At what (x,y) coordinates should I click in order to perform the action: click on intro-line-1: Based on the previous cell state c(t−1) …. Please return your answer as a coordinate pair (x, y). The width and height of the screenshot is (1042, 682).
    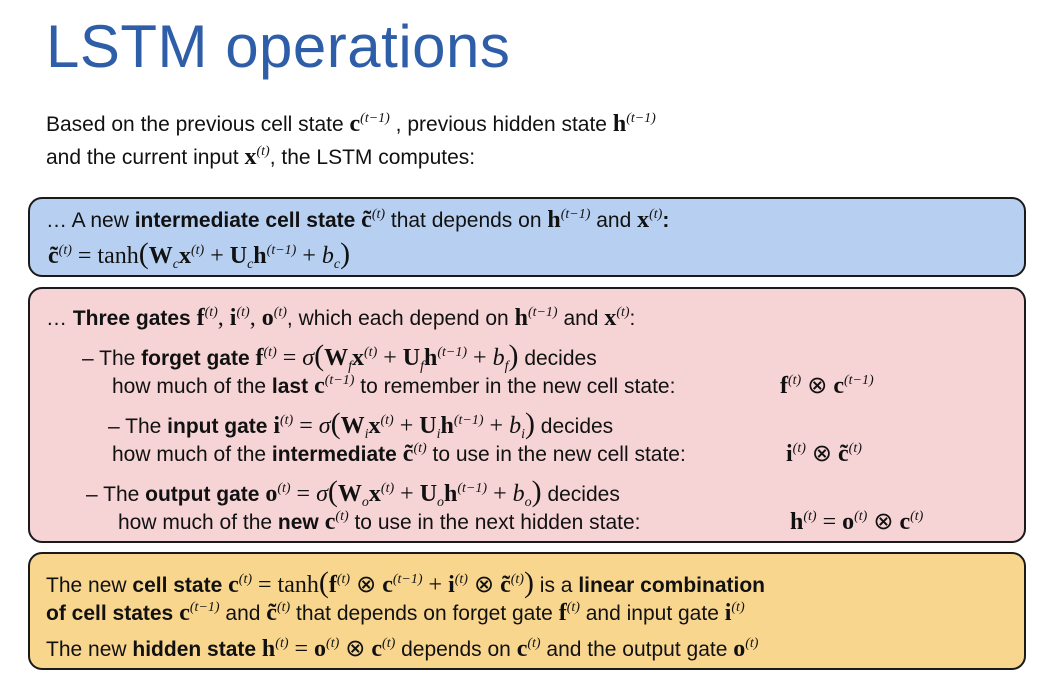
    Looking at the image, I should click on (351, 124).